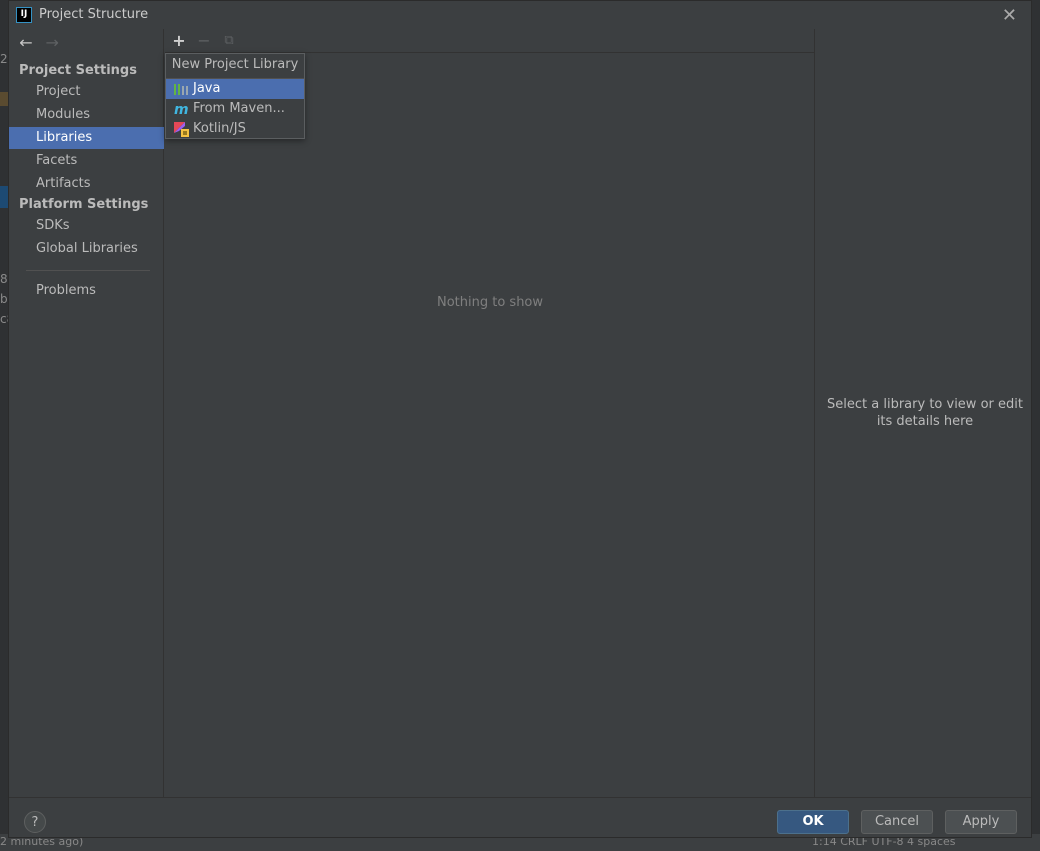  I want to click on background-fragment: b, so click(4, 299).